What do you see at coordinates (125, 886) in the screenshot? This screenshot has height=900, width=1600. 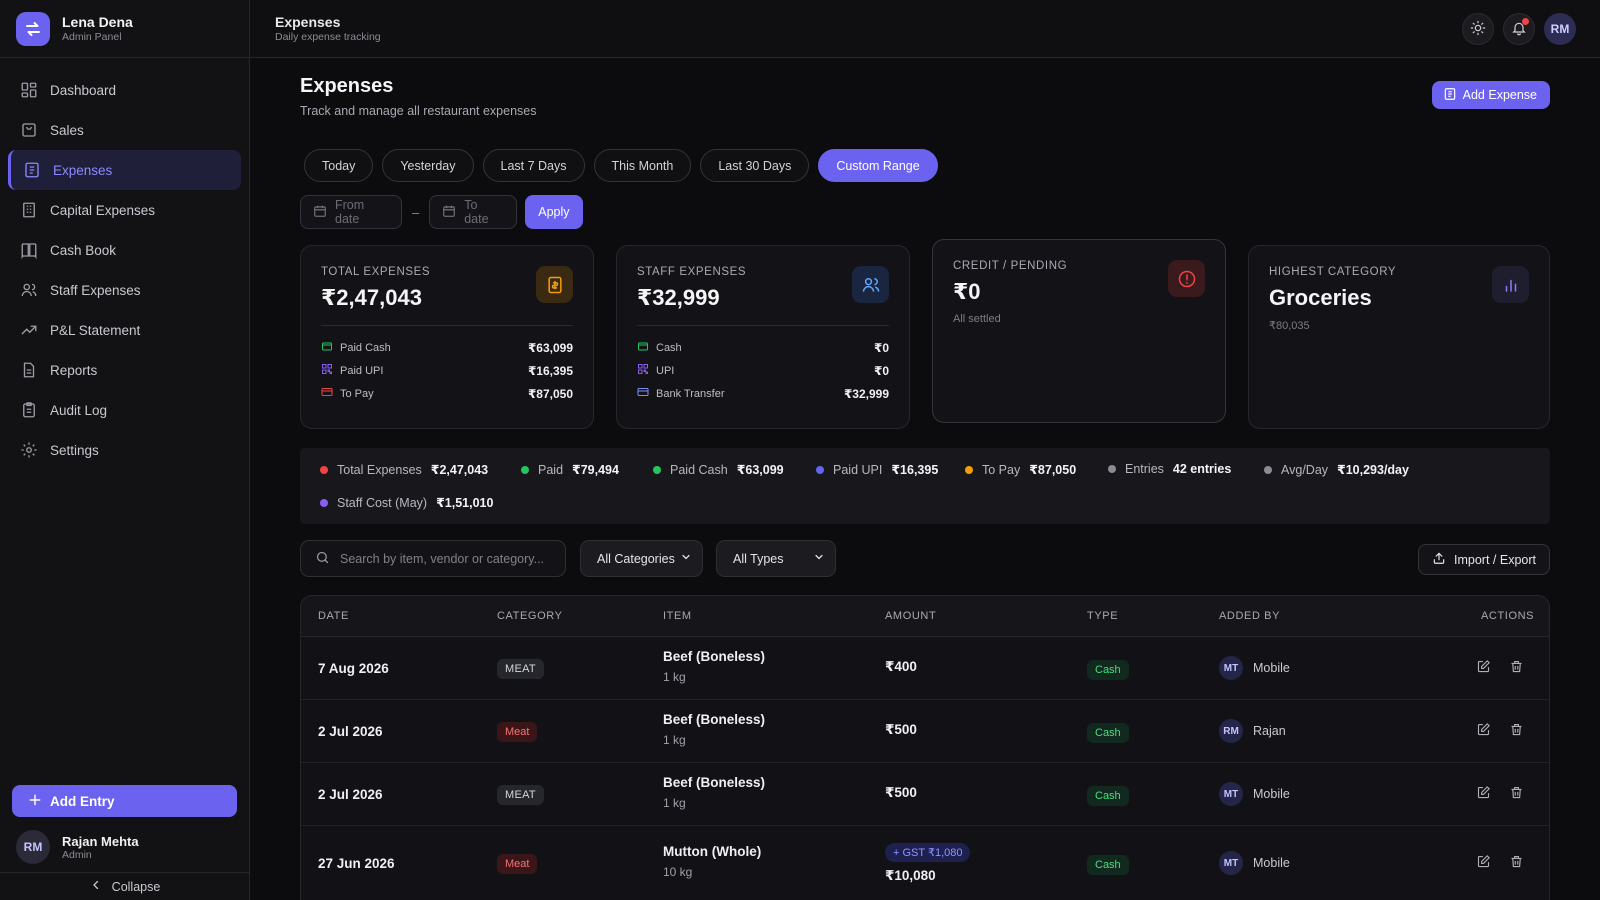 I see `collapse-button: Collapse` at bounding box center [125, 886].